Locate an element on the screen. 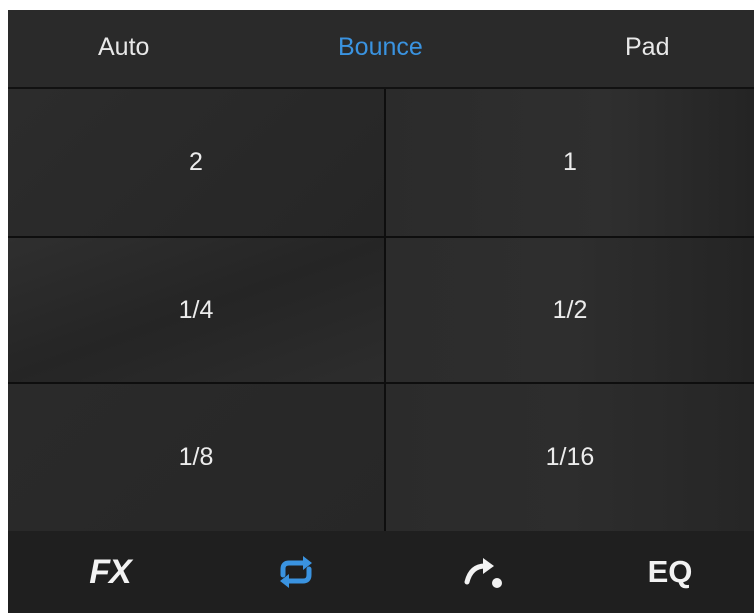 The image size is (754, 613). beat-button-1: 1 is located at coordinates (570, 162).